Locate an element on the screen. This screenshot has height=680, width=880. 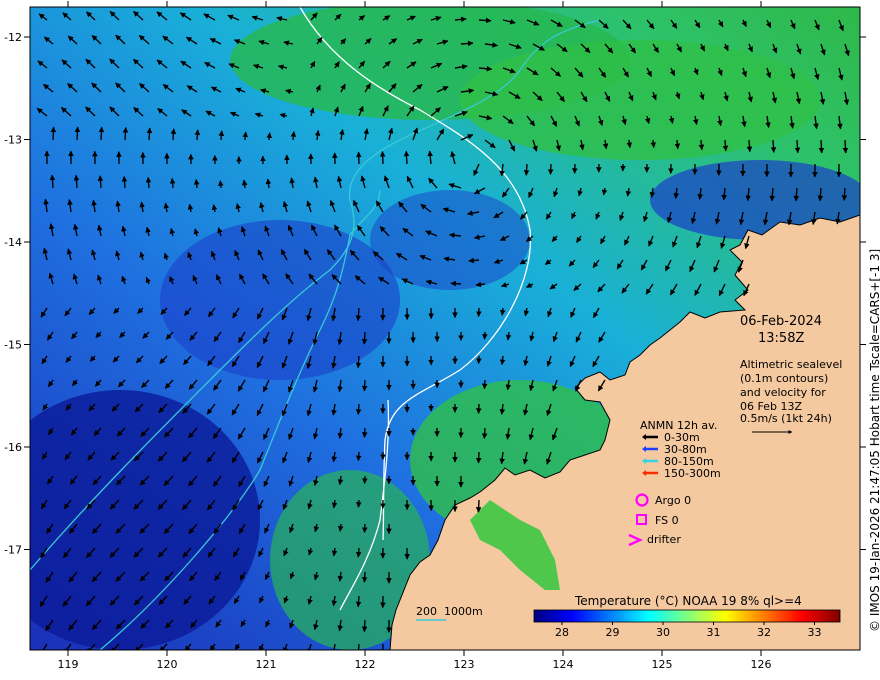
anmn-item: 150-300m is located at coordinates (692, 473).